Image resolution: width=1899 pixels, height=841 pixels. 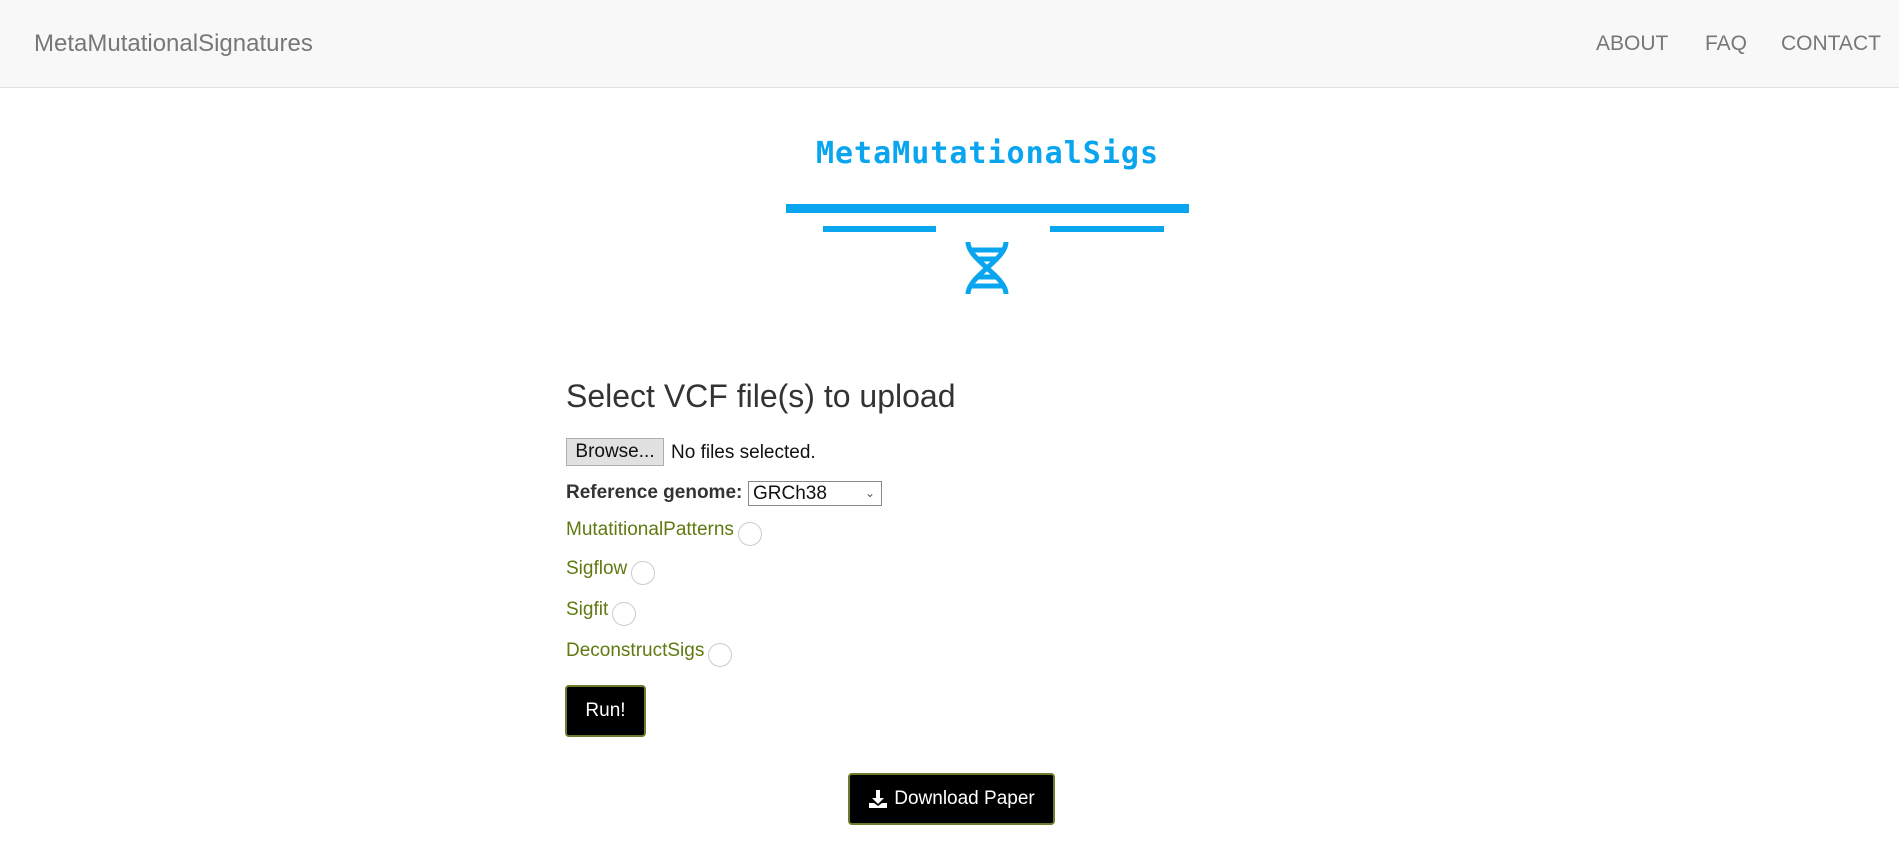 What do you see at coordinates (761, 396) in the screenshot?
I see `upload-heading: Select VCF file(s) to upload` at bounding box center [761, 396].